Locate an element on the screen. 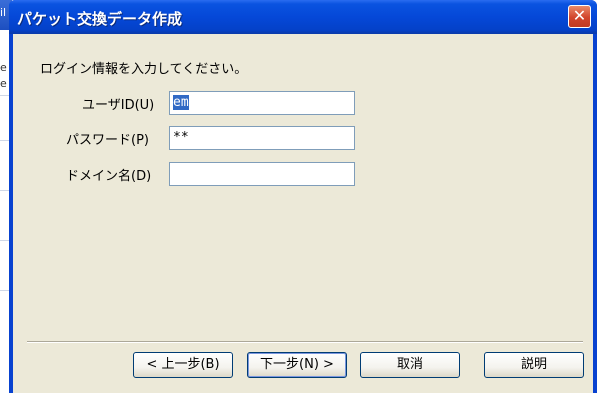  user-id-field: em is located at coordinates (262, 103).